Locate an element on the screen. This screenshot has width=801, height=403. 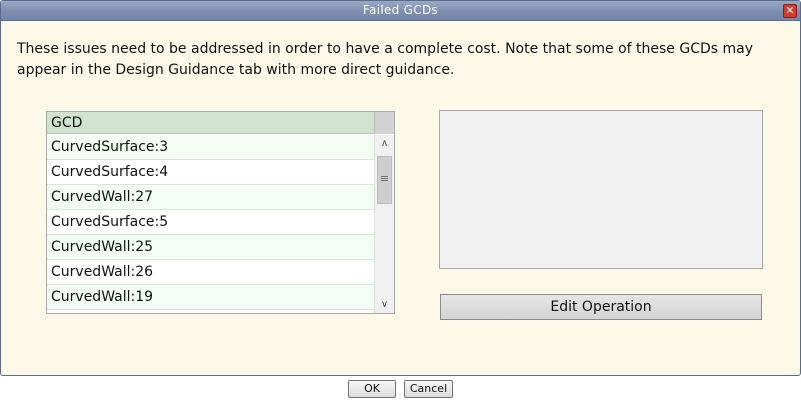
close-icon: ✕ is located at coordinates (790, 10).